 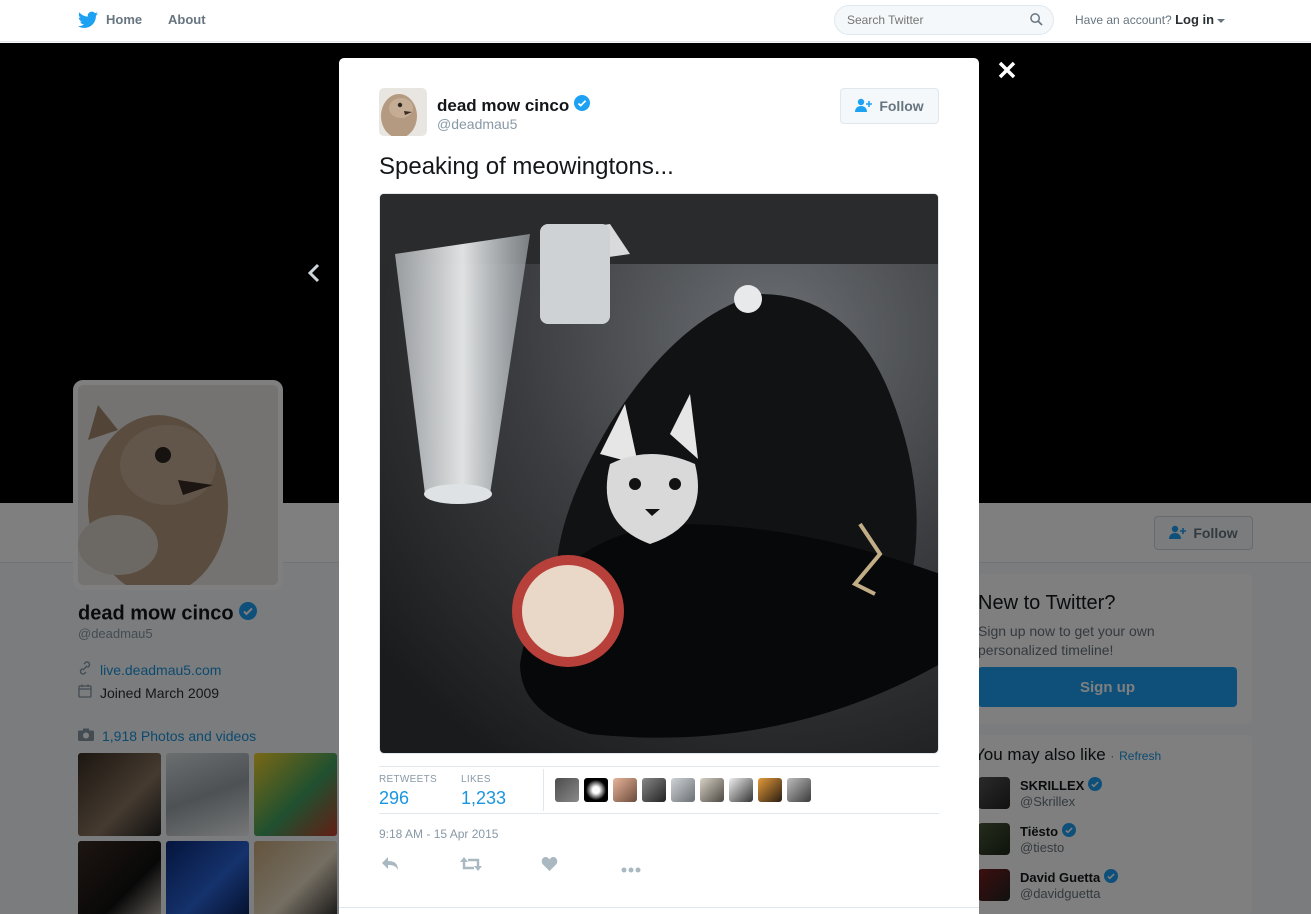 What do you see at coordinates (1007, 72) in the screenshot?
I see `close-icon` at bounding box center [1007, 72].